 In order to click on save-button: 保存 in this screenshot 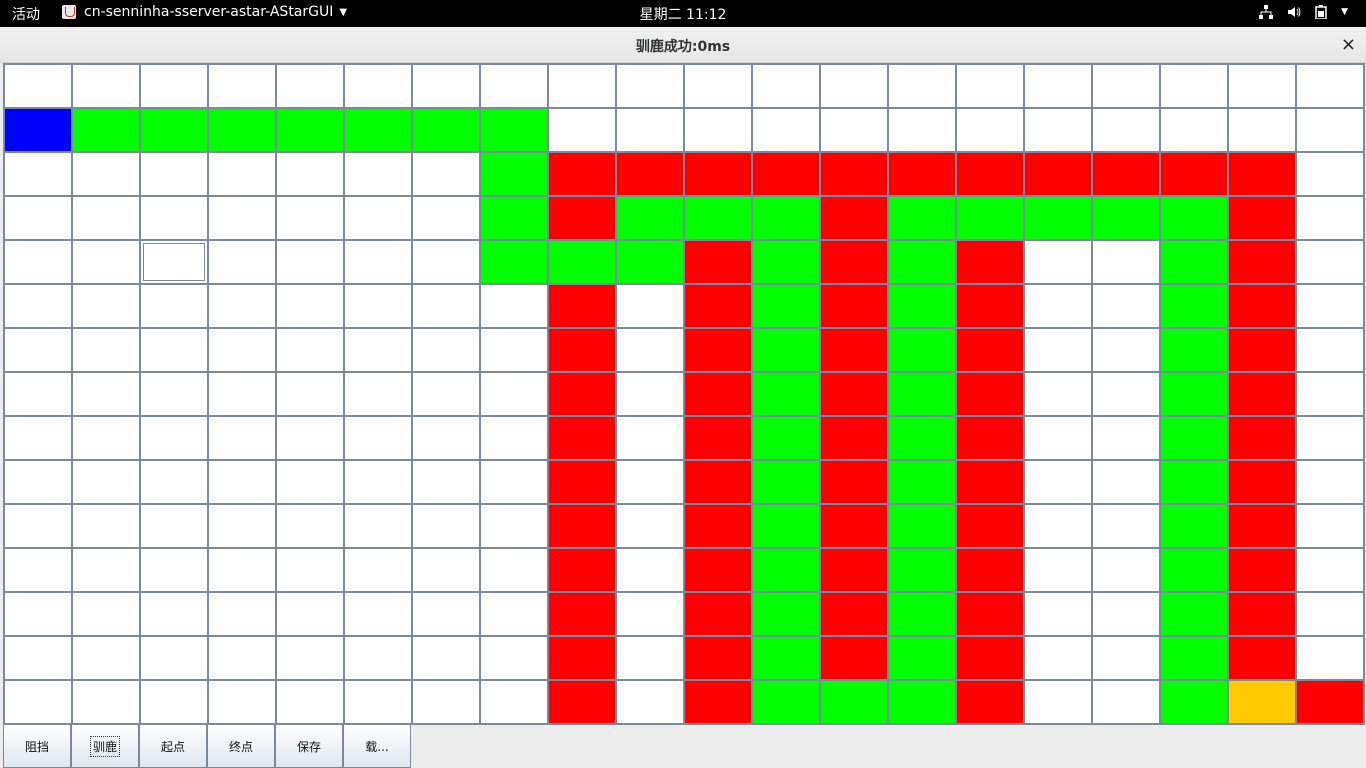, I will do `click(309, 746)`.